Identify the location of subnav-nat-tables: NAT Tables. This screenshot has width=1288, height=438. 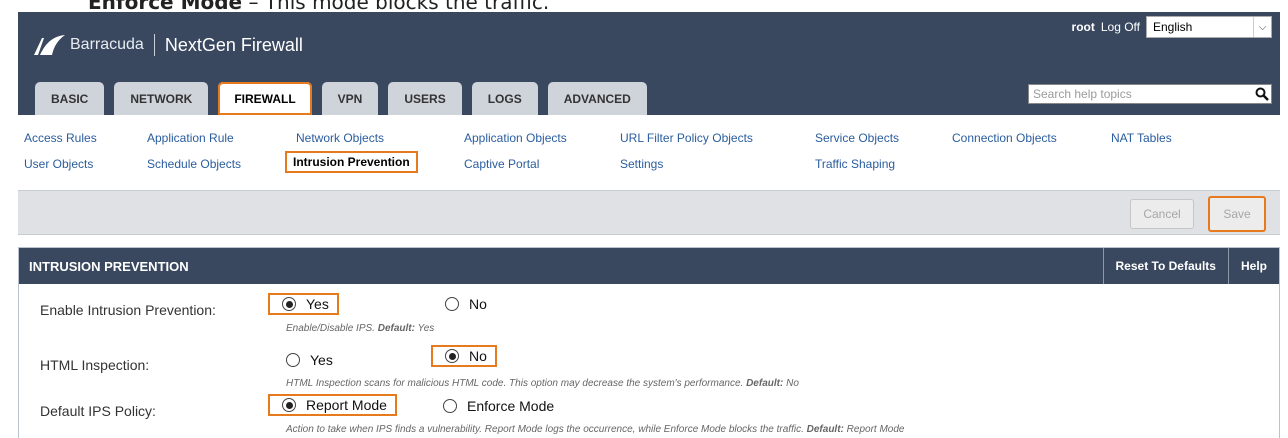
(1141, 138).